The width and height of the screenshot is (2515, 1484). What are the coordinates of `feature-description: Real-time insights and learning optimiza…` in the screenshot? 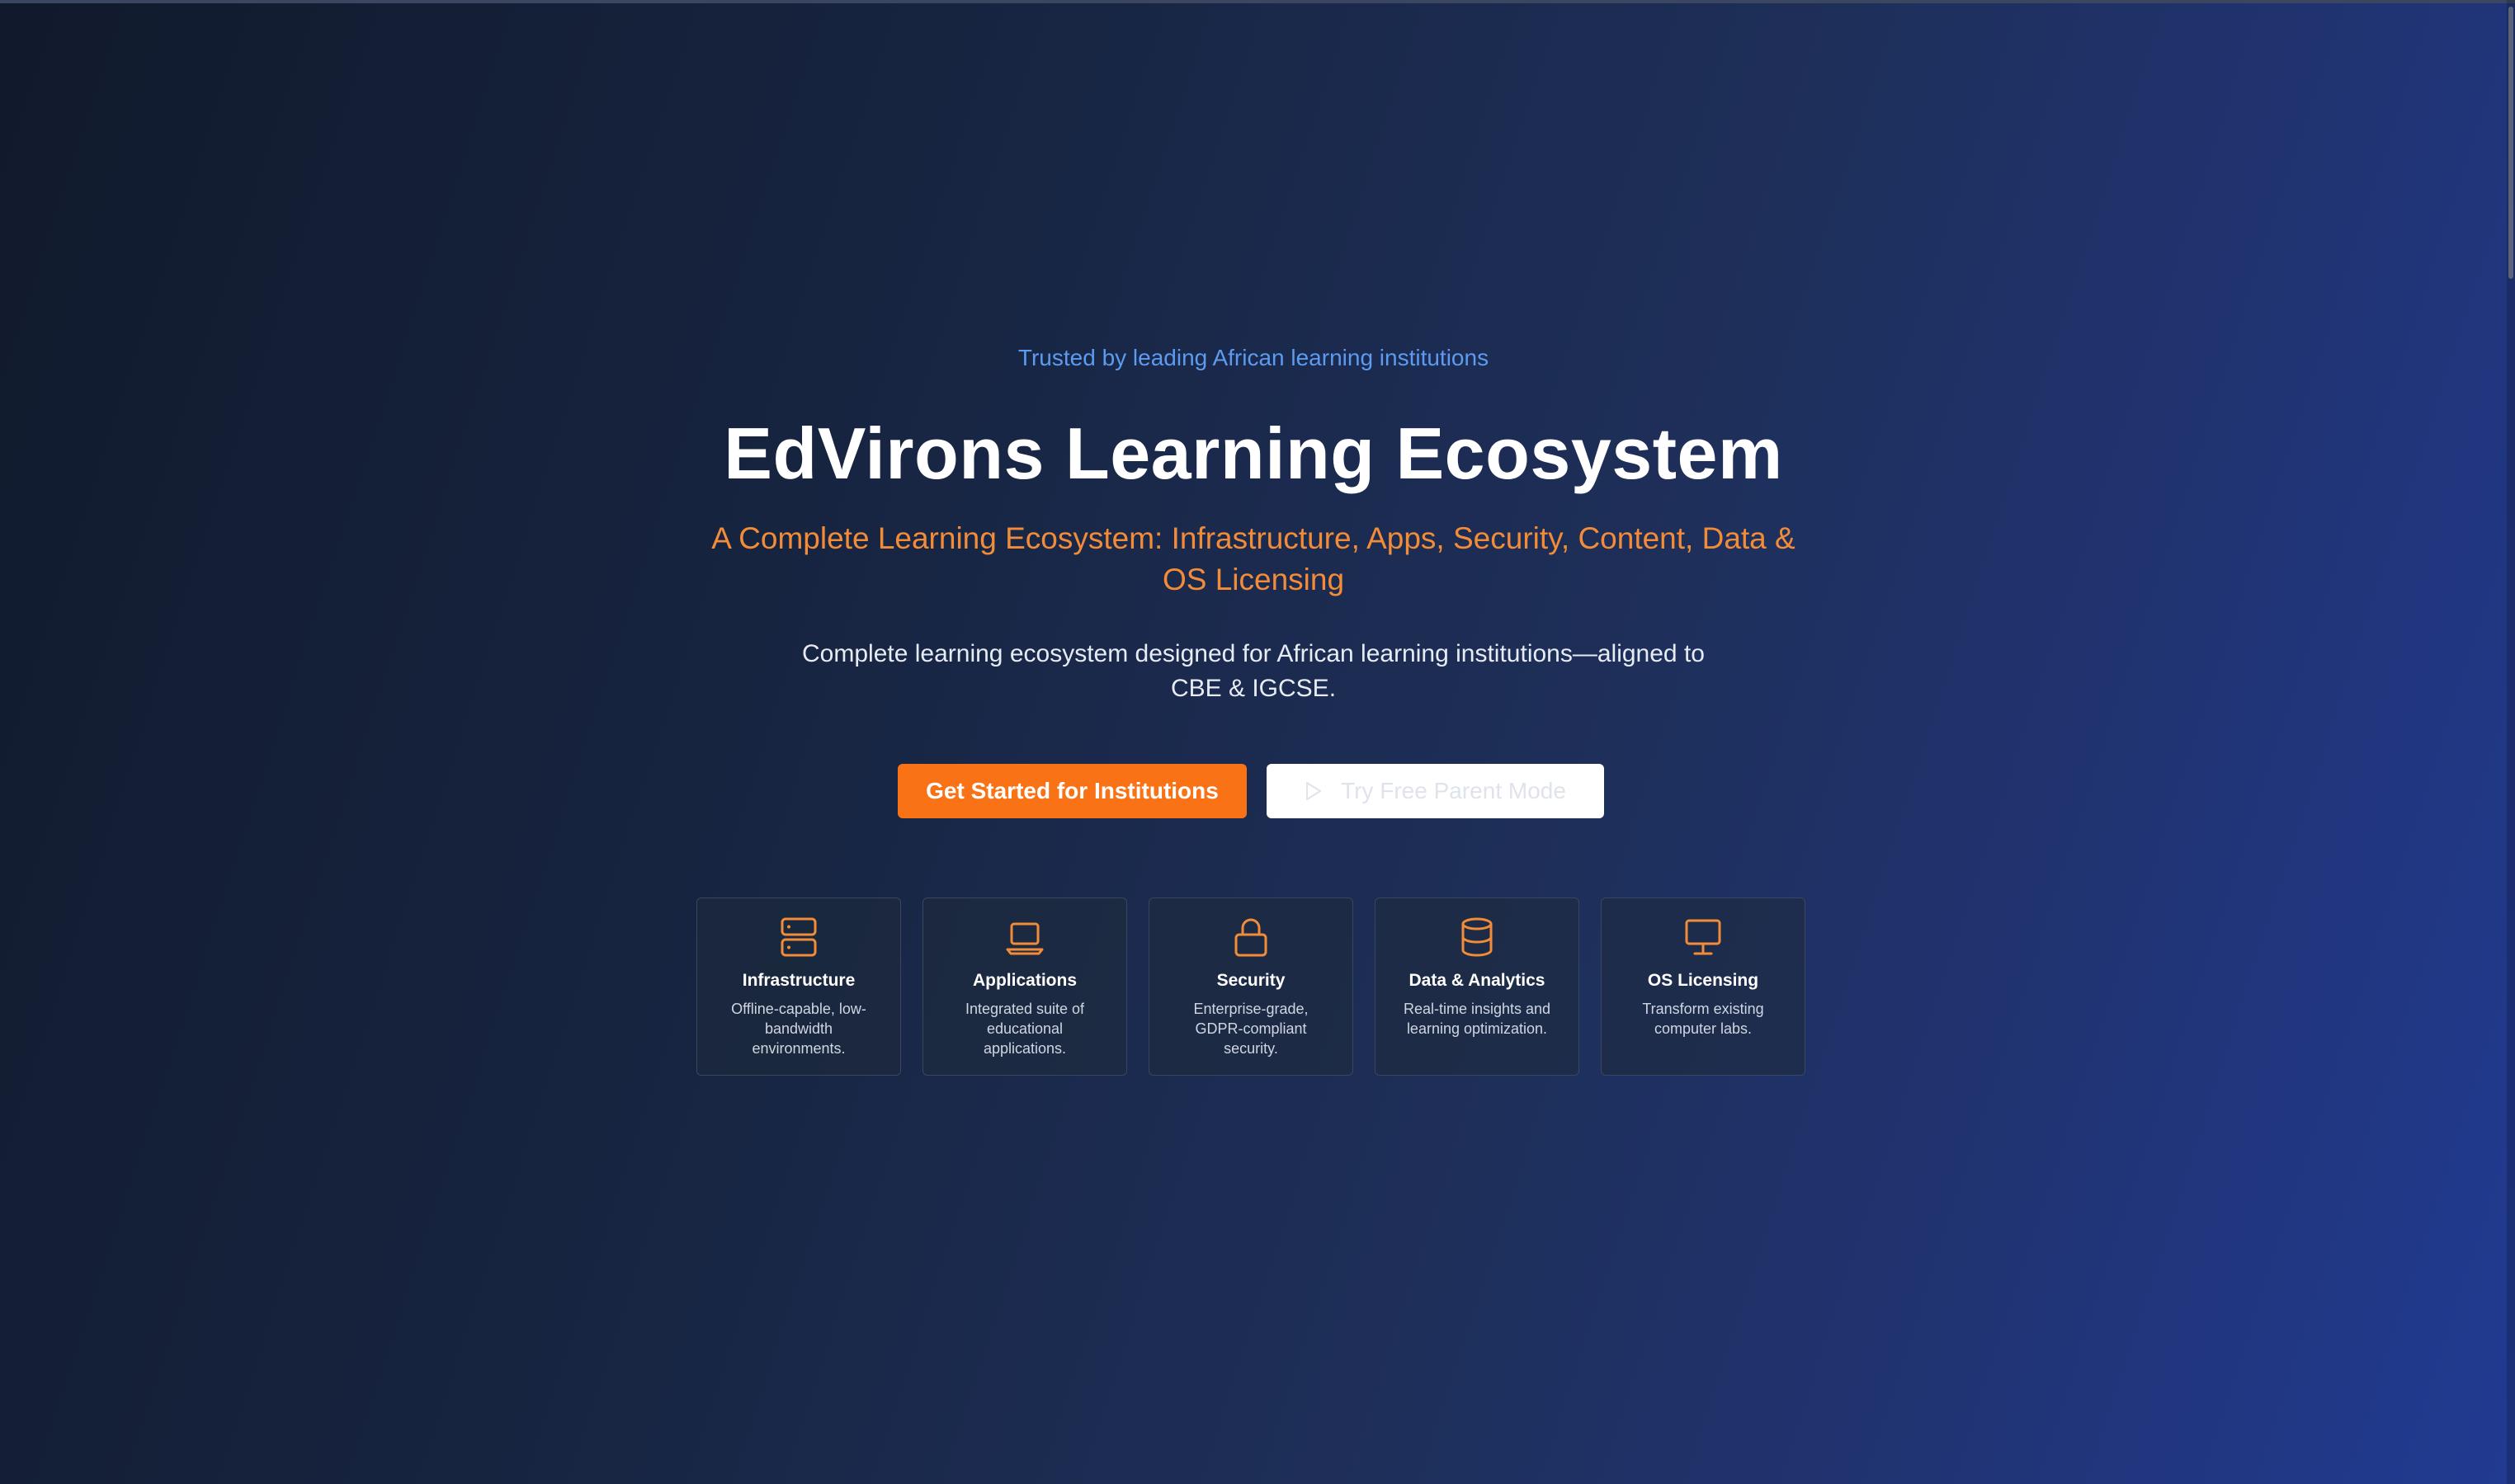 It's located at (1477, 1019).